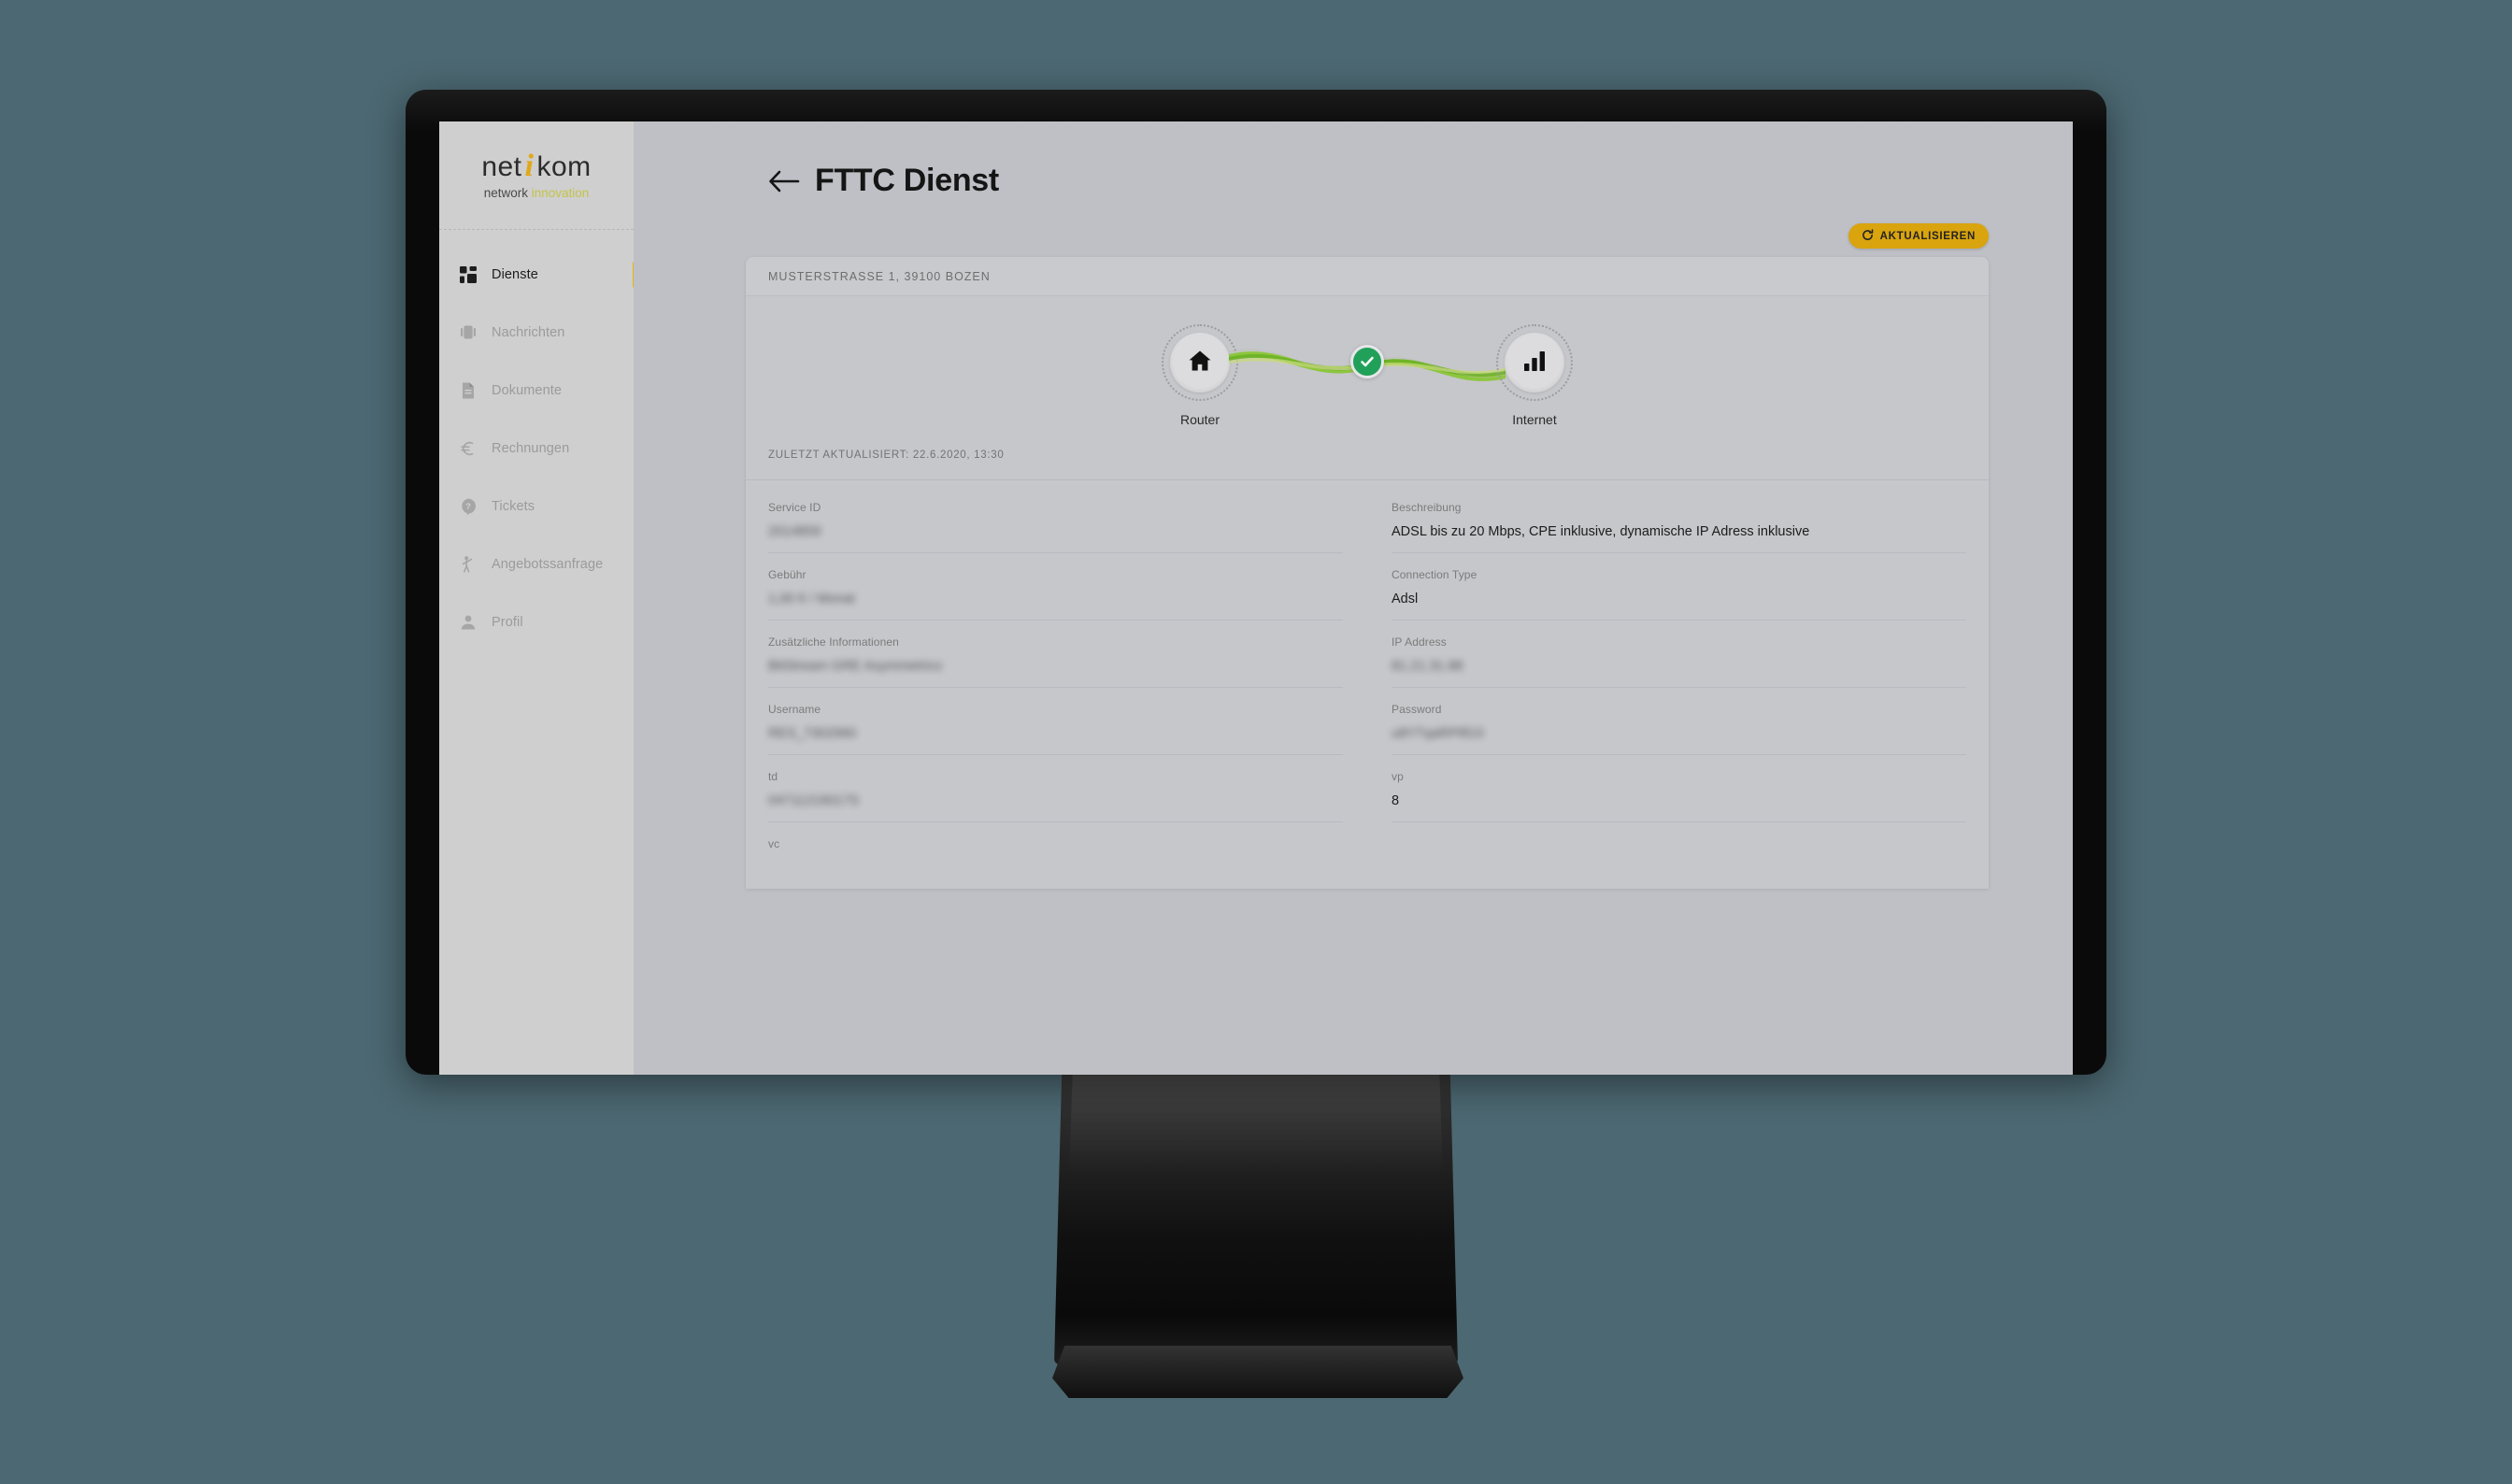 The width and height of the screenshot is (2512, 1484). Describe the element at coordinates (468, 564) in the screenshot. I see `person-waving-icon` at that location.